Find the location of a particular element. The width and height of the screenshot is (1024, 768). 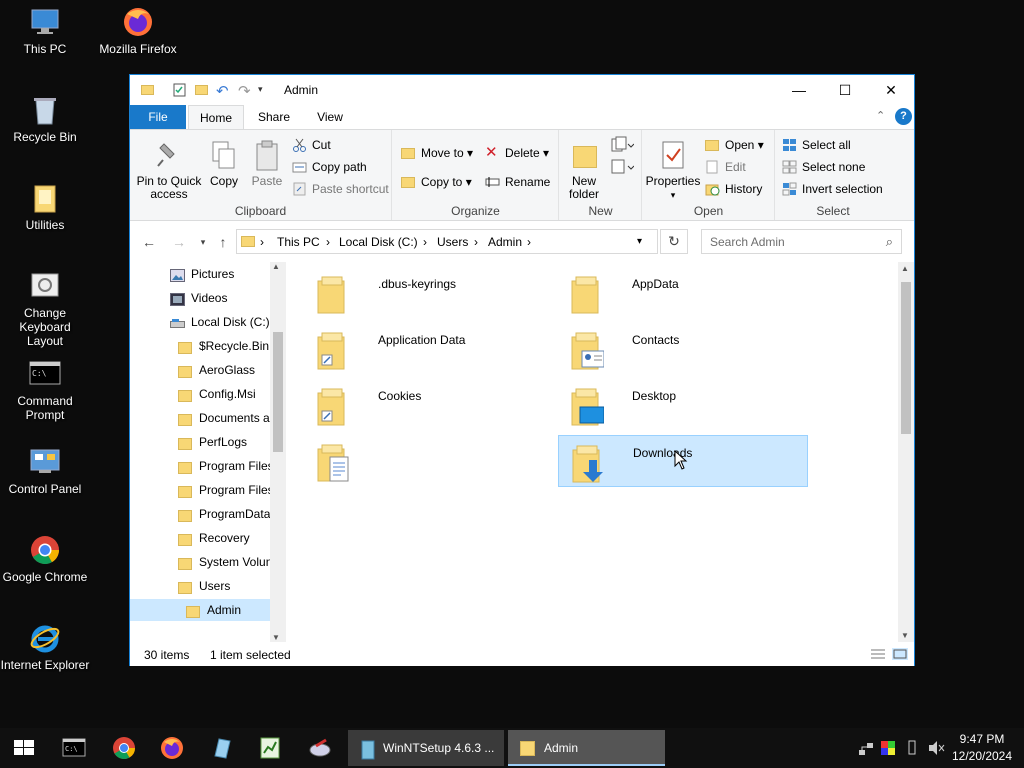

breadcrumb-local-disk: Local Disk (C:) is located at coordinates (378, 242).